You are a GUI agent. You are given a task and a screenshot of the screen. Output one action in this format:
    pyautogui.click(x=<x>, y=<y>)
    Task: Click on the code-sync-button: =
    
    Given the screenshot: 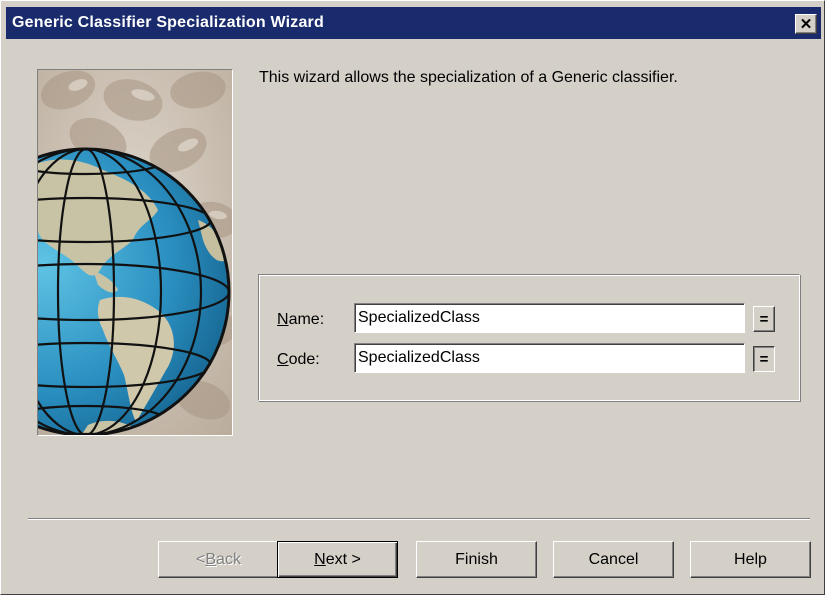 What is the action you would take?
    pyautogui.click(x=764, y=359)
    